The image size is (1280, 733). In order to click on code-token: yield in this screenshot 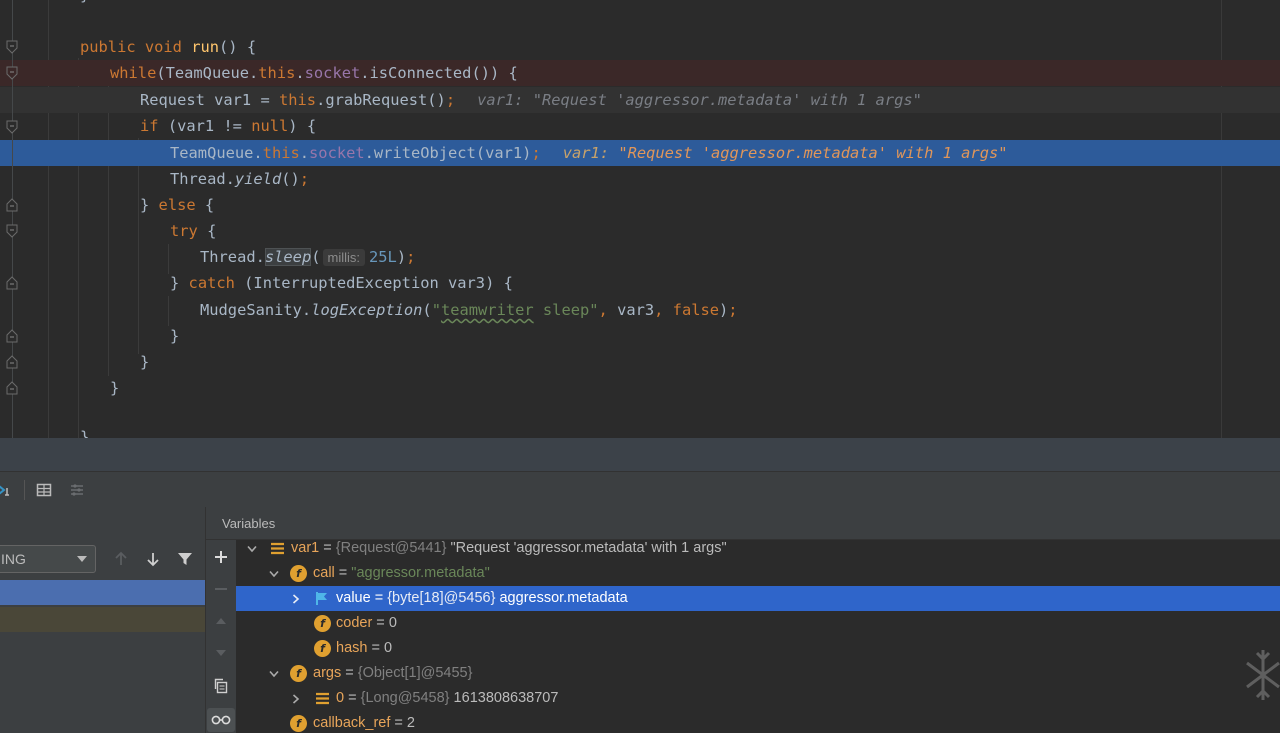, I will do `click(258, 179)`.